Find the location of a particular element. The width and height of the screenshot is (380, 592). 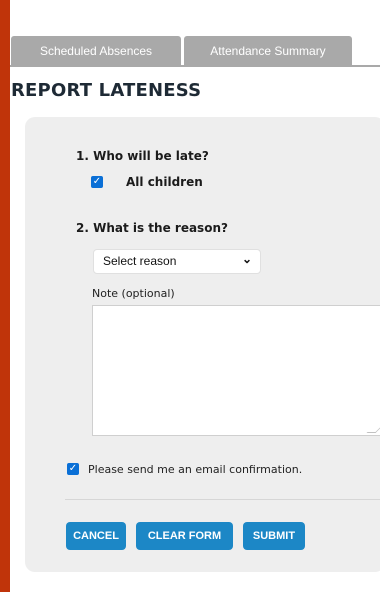

email-confirmation-label: Please send me an email confirmation. is located at coordinates (195, 469).